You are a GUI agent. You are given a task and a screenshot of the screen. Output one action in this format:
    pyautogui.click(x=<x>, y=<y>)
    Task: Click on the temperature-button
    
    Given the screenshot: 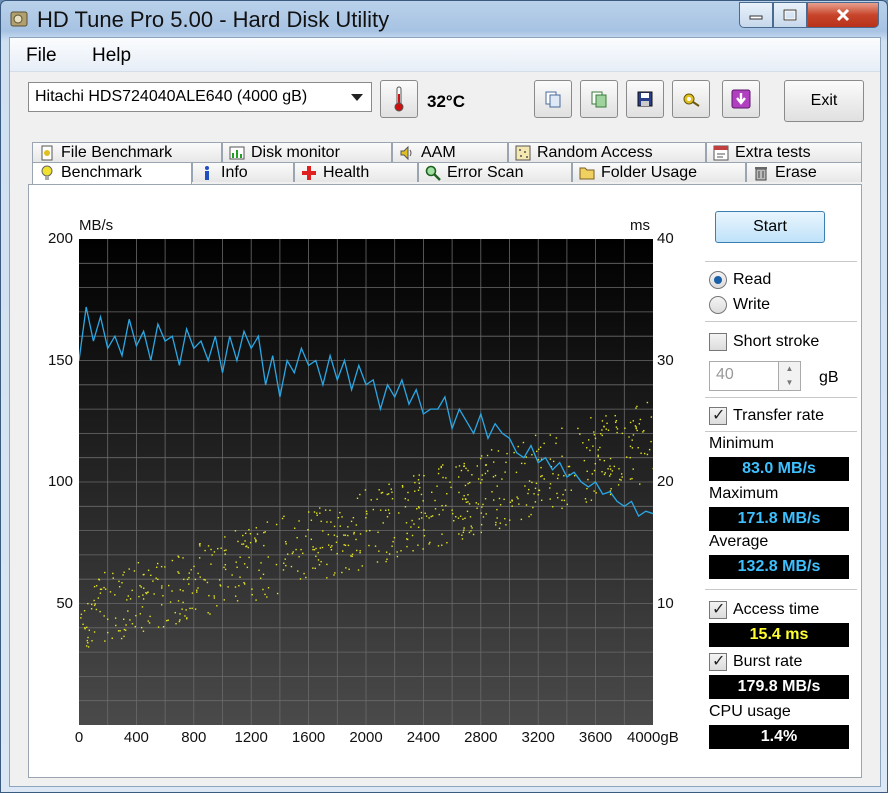 What is the action you would take?
    pyautogui.click(x=399, y=99)
    